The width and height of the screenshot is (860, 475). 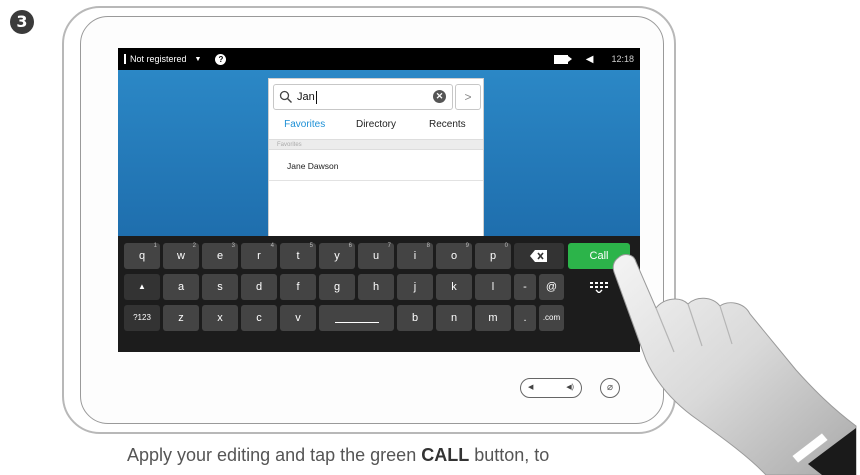 I want to click on key-g: g, so click(x=337, y=287).